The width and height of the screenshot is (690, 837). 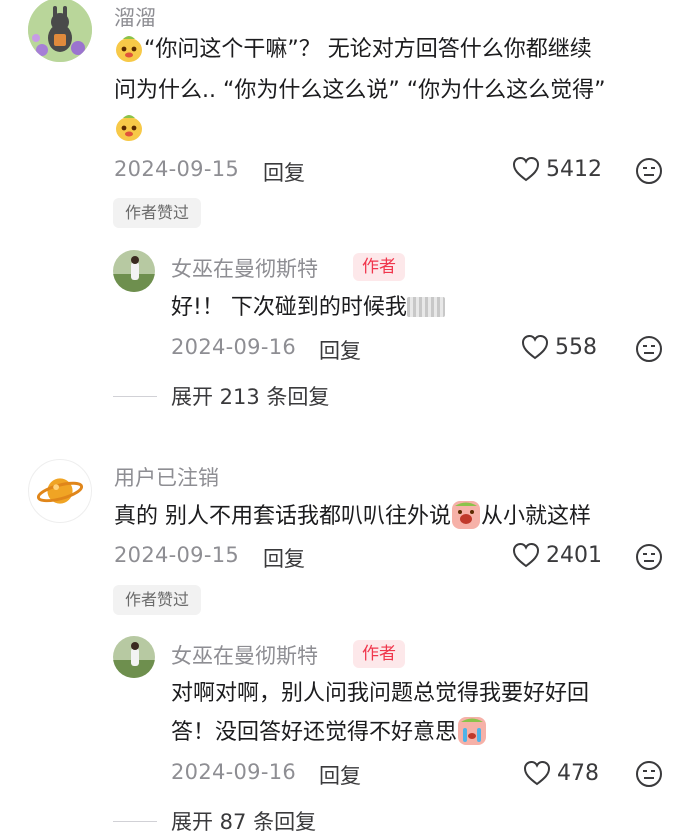 I want to click on comment-text-line2: 问为什么.. “你为什么这么说” “你为什么这么觉得”, so click(x=360, y=90).